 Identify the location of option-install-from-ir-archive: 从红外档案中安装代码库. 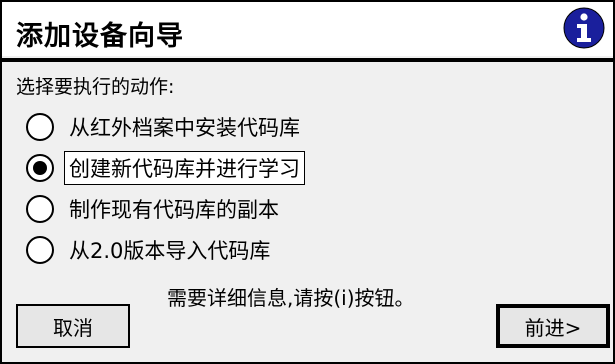
(165, 126).